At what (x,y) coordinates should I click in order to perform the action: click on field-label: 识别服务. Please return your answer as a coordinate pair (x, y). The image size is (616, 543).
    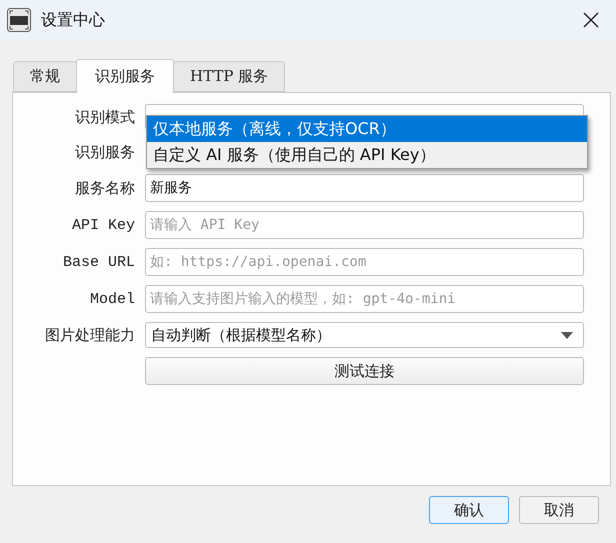
    Looking at the image, I should click on (105, 153).